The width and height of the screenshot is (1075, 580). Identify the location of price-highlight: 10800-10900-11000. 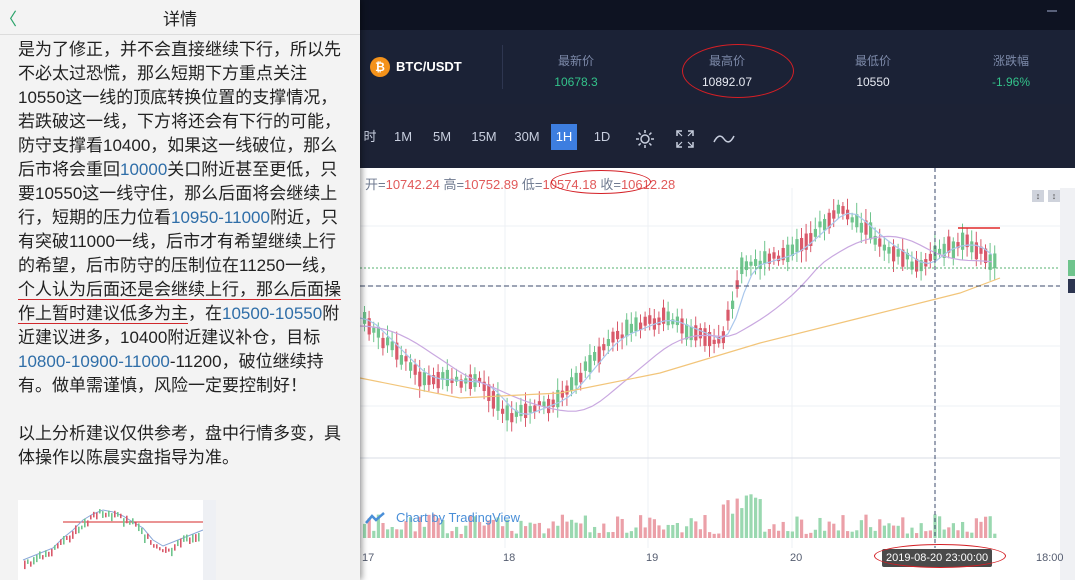
(94, 361).